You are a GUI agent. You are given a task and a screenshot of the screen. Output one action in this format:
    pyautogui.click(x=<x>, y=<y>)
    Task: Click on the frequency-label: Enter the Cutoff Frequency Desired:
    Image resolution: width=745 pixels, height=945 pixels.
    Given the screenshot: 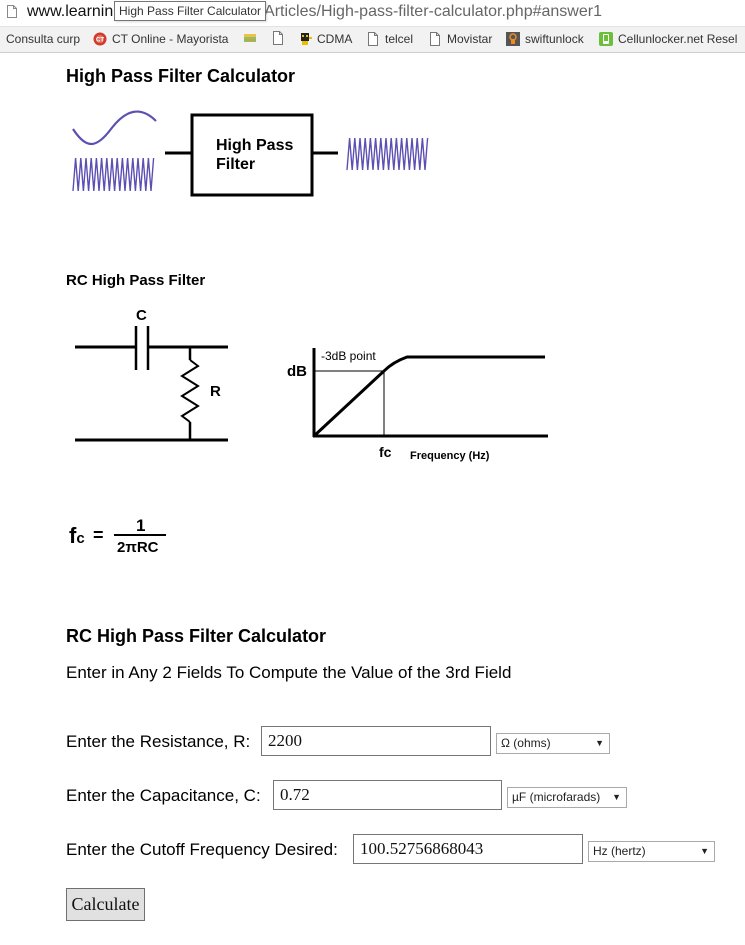 What is the action you would take?
    pyautogui.click(x=202, y=849)
    